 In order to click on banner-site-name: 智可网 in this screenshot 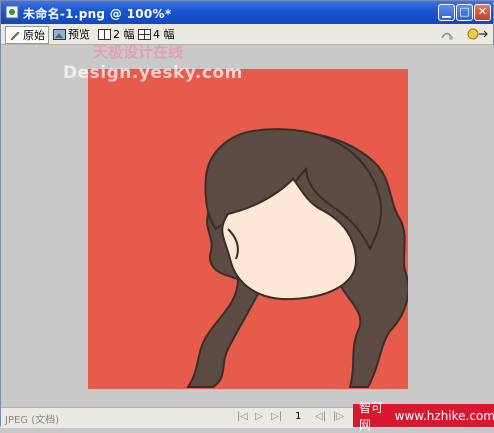, I will do `click(371, 416)`.